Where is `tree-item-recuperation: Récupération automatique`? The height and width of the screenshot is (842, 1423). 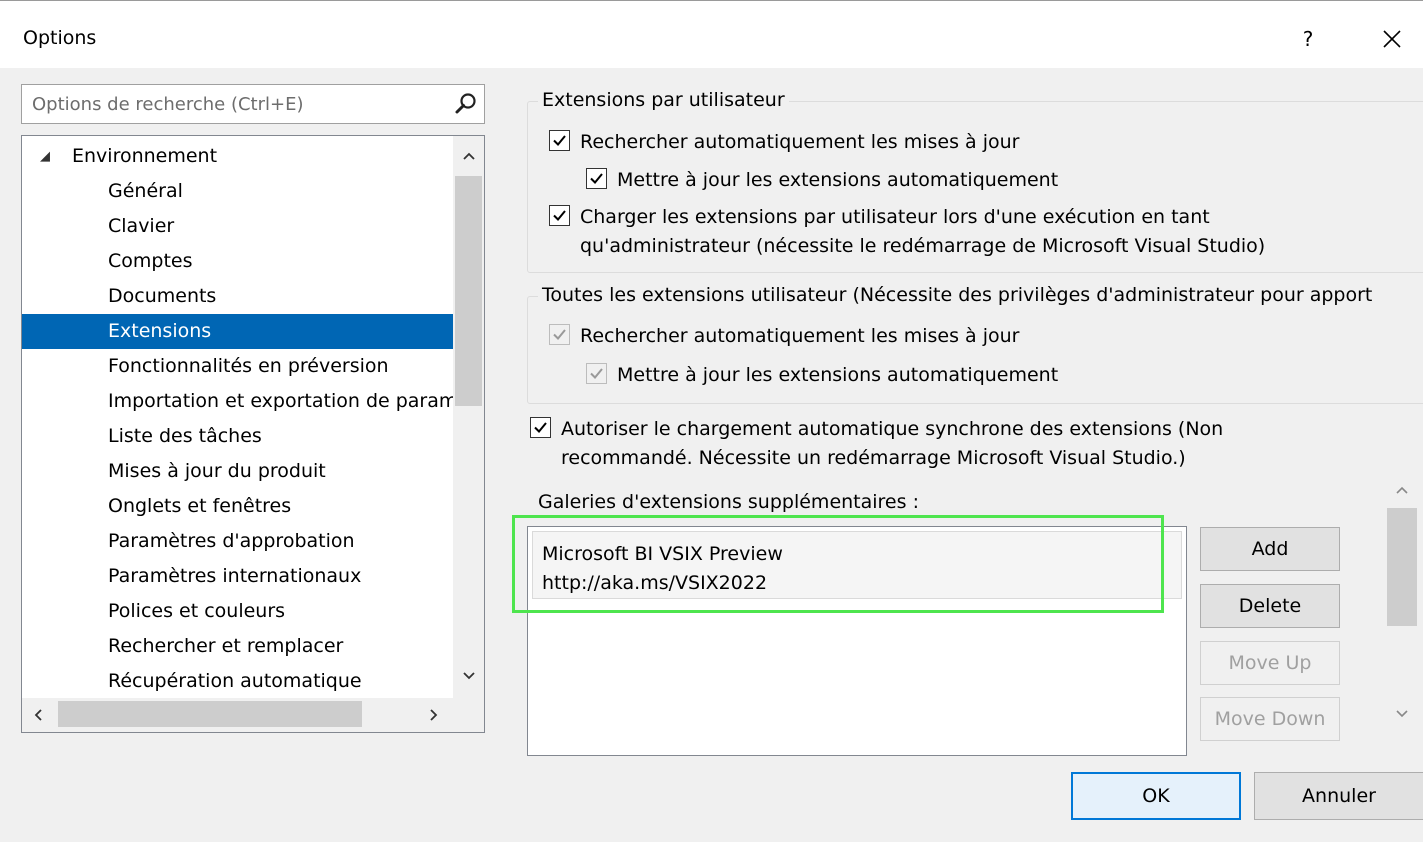
tree-item-recuperation: Récupération automatique is located at coordinates (237, 681).